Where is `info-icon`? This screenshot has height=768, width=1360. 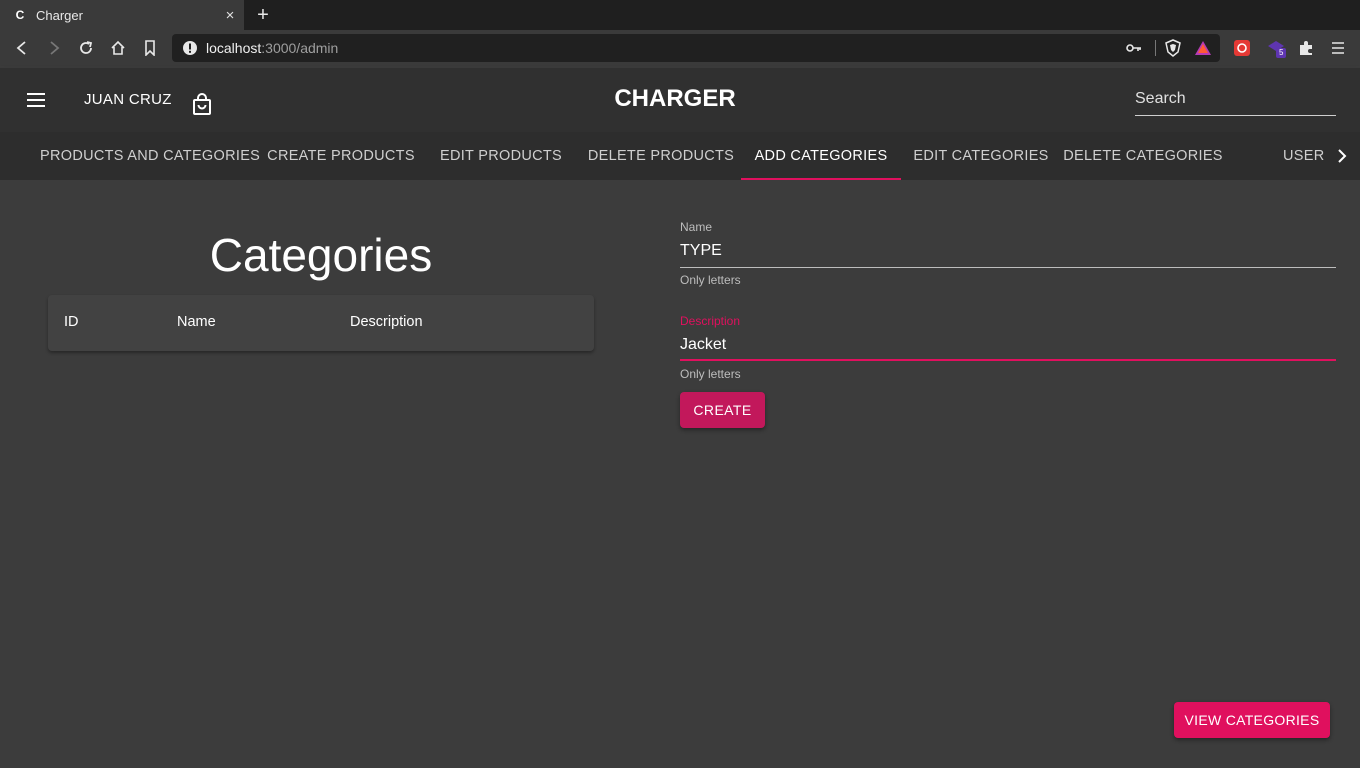 info-icon is located at coordinates (190, 48).